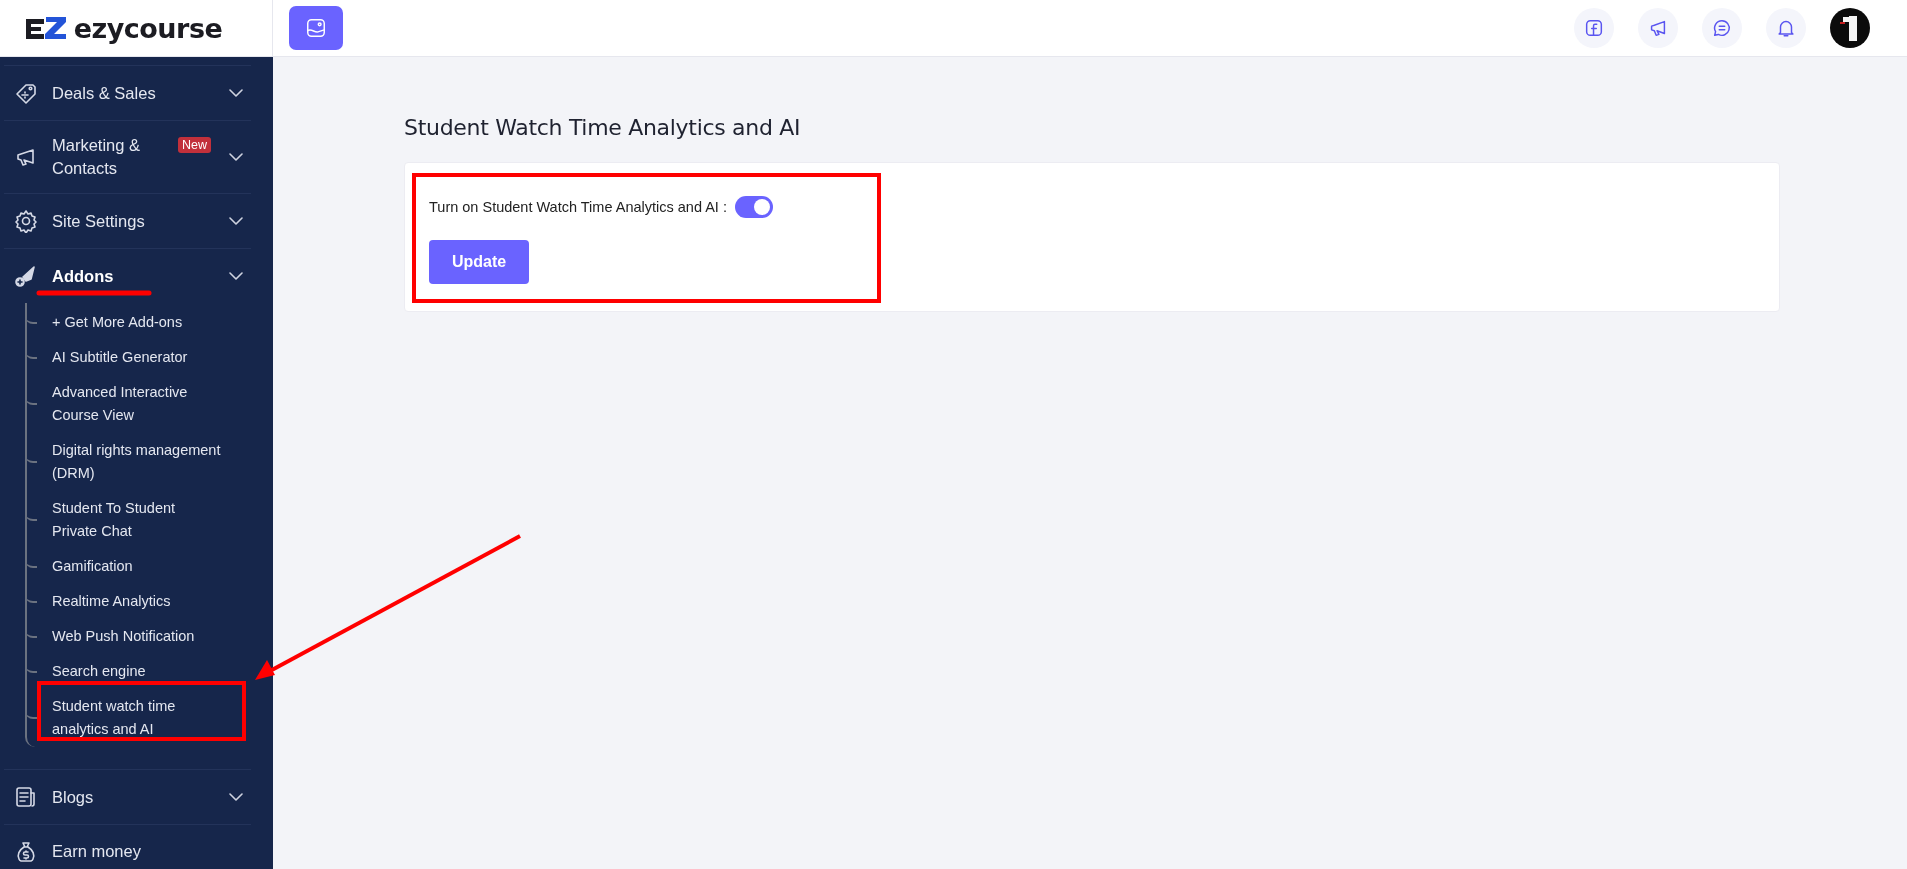  Describe the element at coordinates (137, 636) in the screenshot. I see `submenu-item: Web Push Notification` at that location.